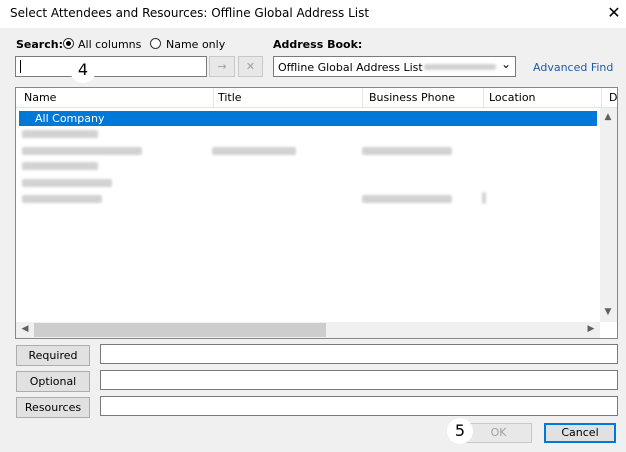 This screenshot has height=452, width=626. Describe the element at coordinates (460, 67) in the screenshot. I see `redacted-text` at that location.